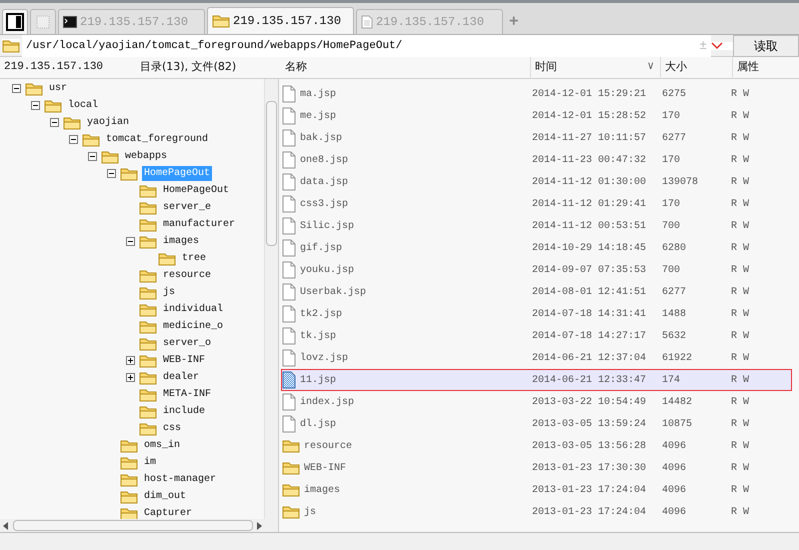 The width and height of the screenshot is (799, 550). I want to click on table-cell-text: 6275, so click(675, 95).